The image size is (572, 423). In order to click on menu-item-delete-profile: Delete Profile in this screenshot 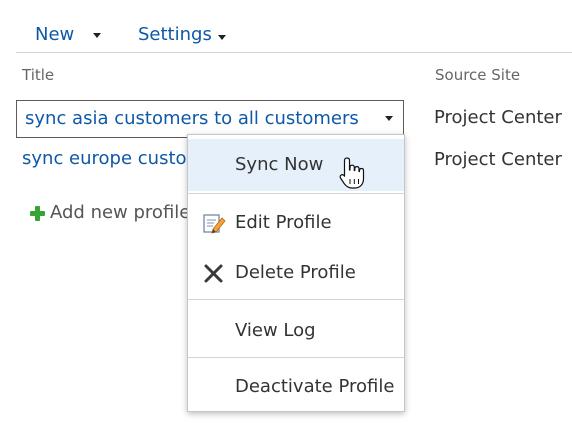, I will do `click(296, 272)`.